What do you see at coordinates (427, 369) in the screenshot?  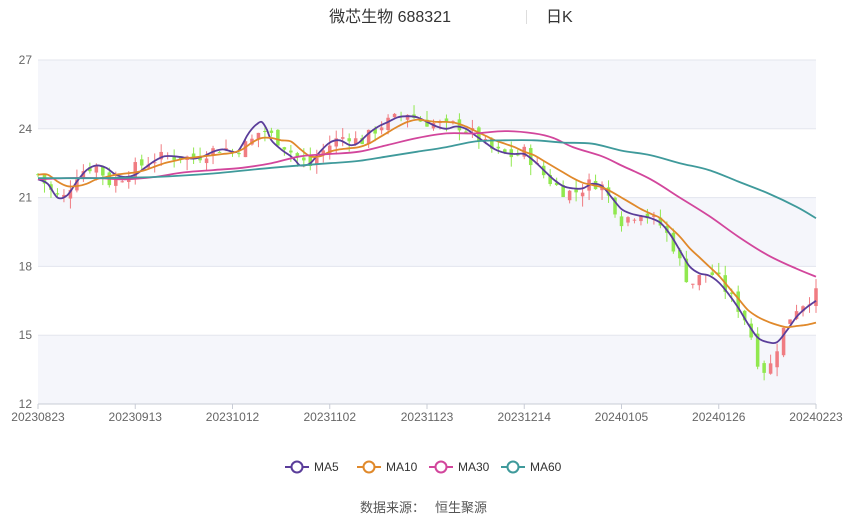 I see `plot-band` at bounding box center [427, 369].